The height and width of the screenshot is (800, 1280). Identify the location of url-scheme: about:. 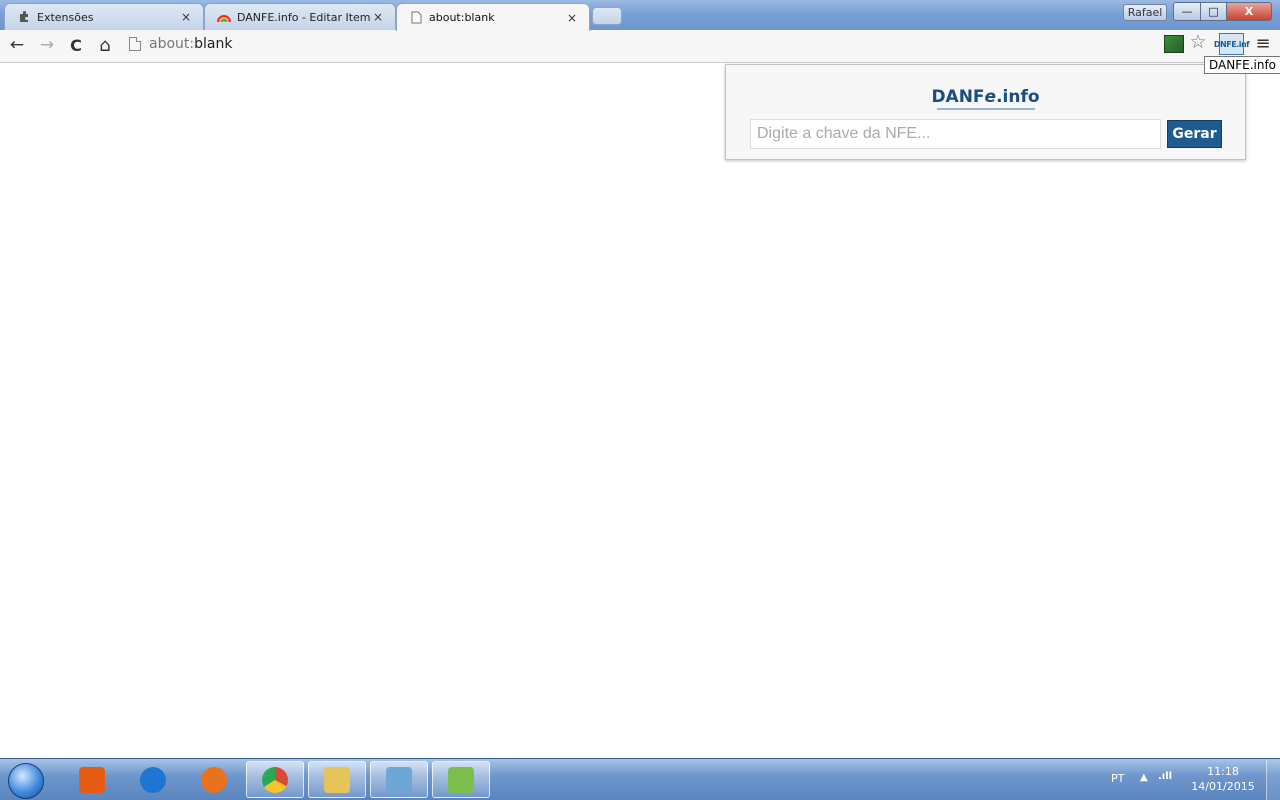
(172, 44).